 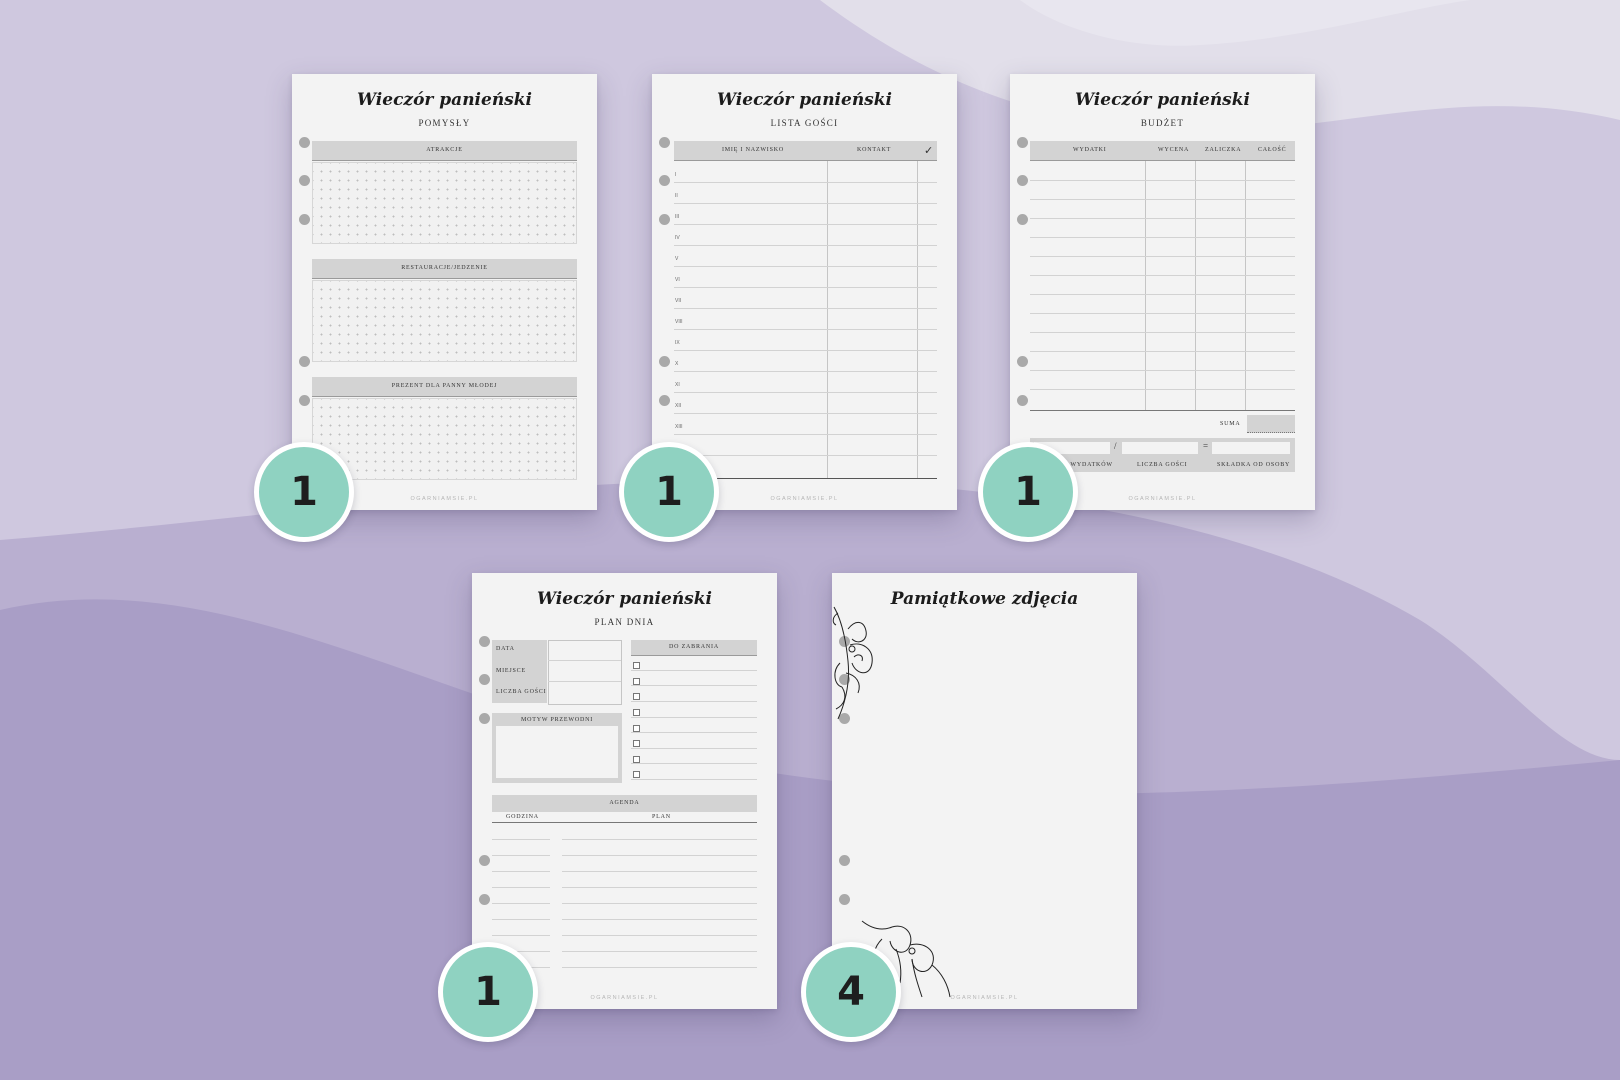 I want to click on suma-field, so click(x=1271, y=424).